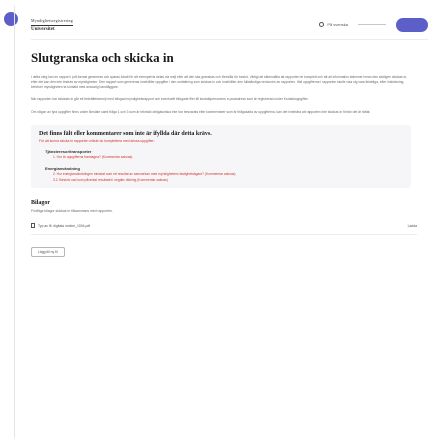 This screenshot has height=438, width=440. I want to click on attachment-action: Ladda, so click(412, 226).